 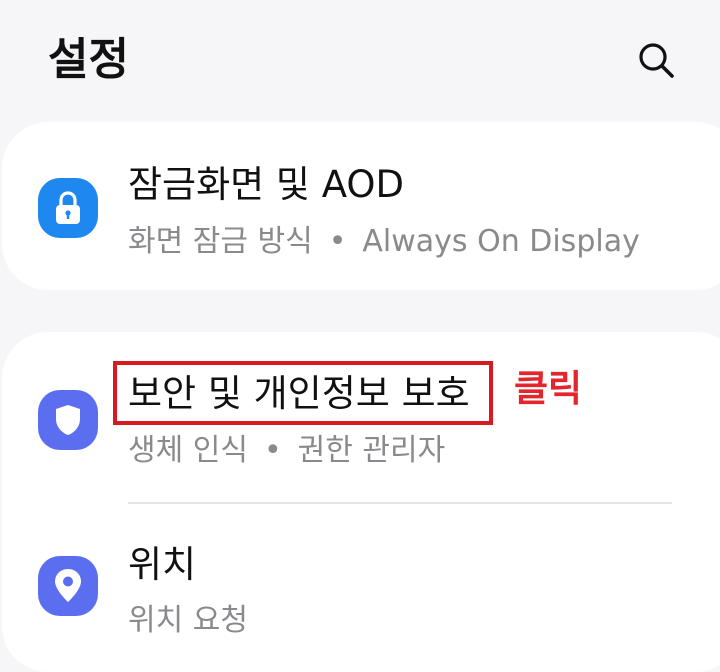 I want to click on location-pin-icon, so click(x=68, y=585).